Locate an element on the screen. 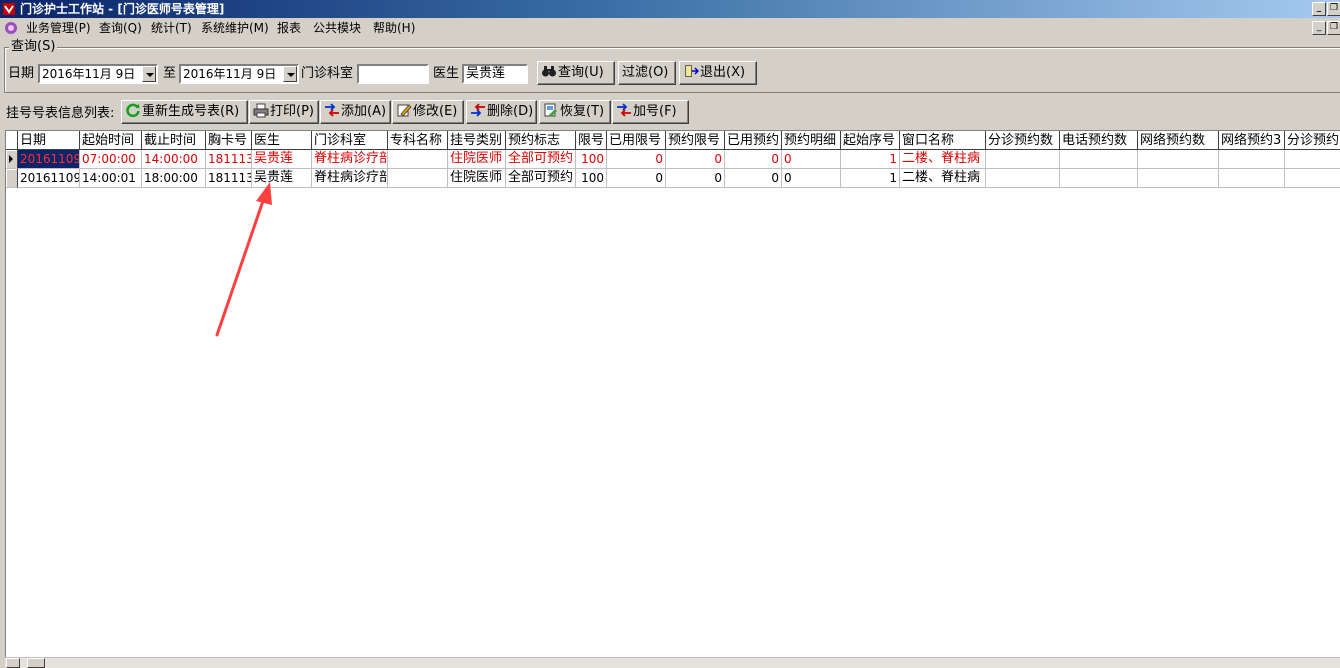  column-header: 已用限号 is located at coordinates (636, 140).